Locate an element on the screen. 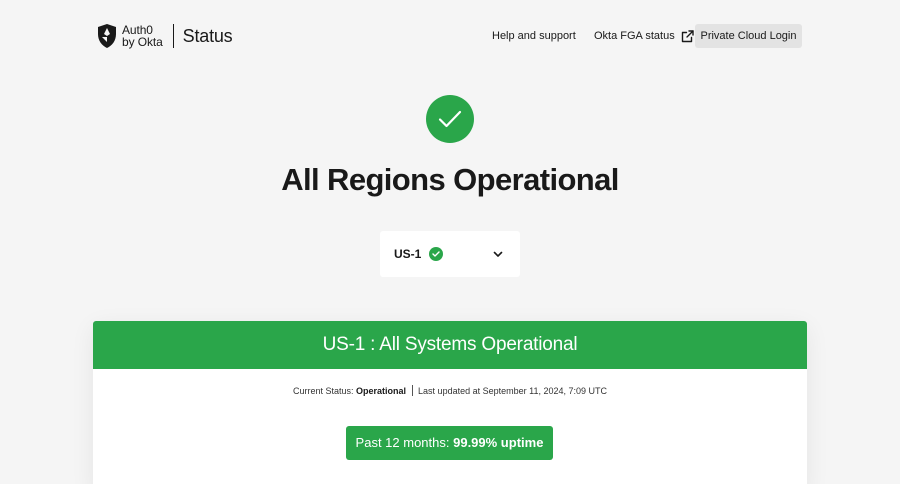  chevron-down-icon is located at coordinates (498, 254).